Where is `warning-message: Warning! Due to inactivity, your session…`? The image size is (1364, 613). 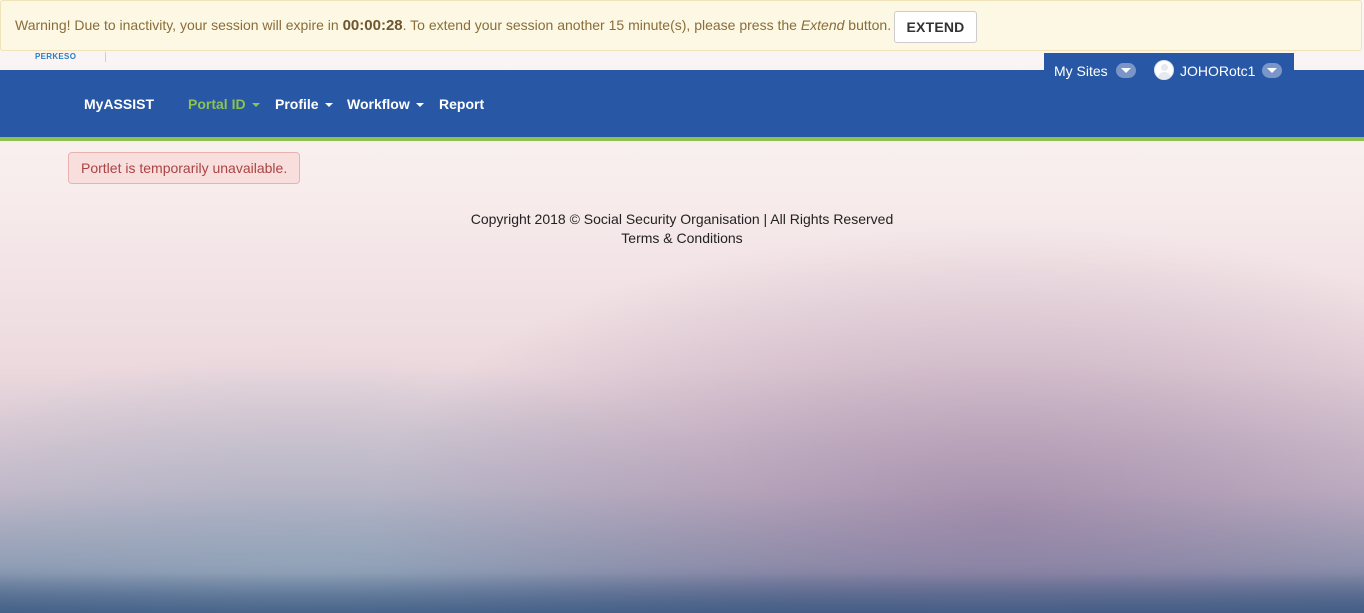
warning-message: Warning! Due to inactivity, your session… is located at coordinates (453, 25).